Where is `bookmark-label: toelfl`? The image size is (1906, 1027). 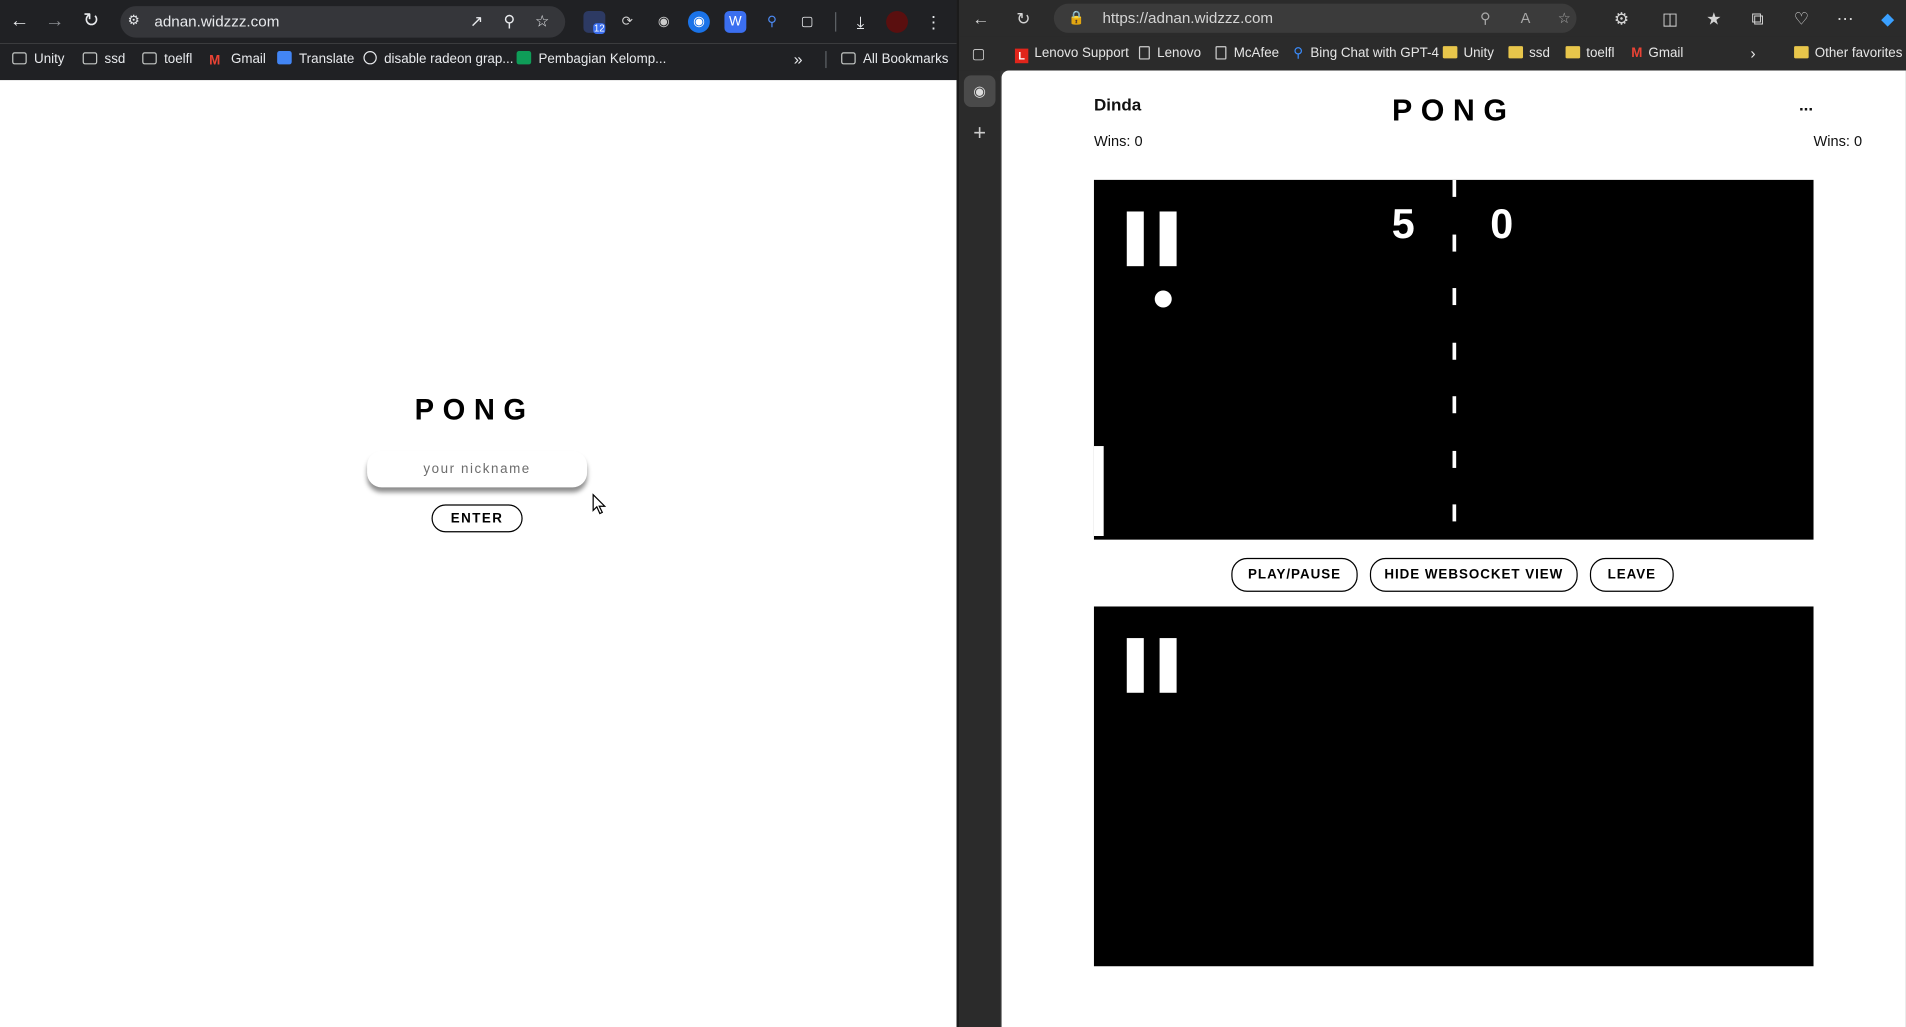 bookmark-label: toelfl is located at coordinates (178, 59).